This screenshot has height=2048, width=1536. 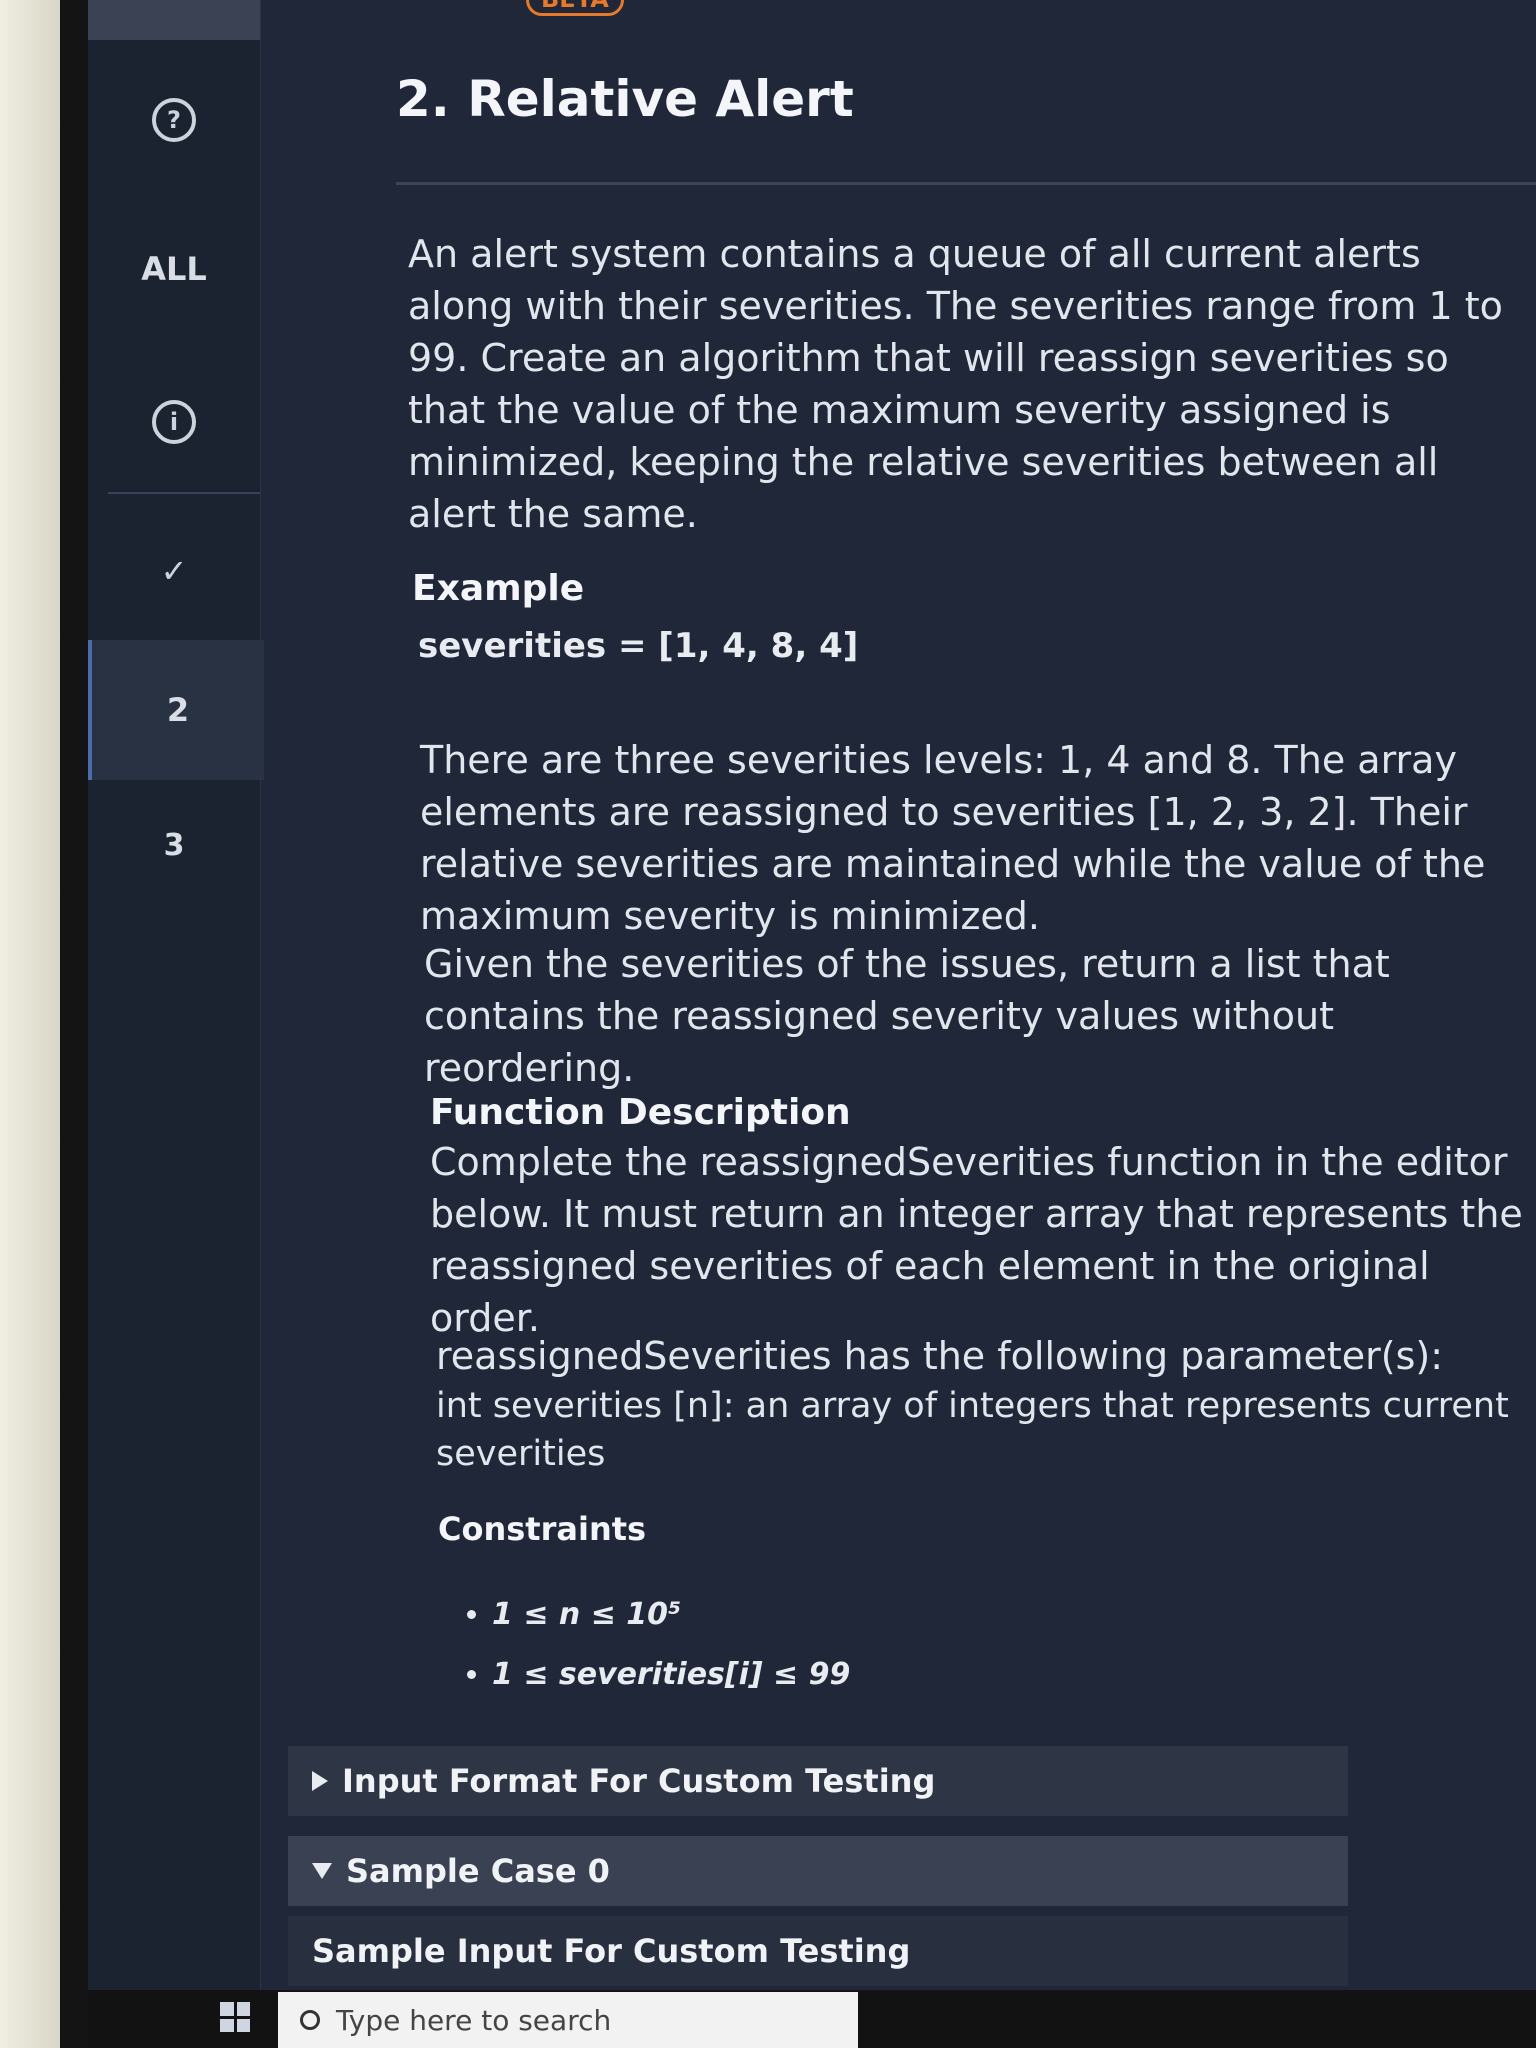 What do you see at coordinates (320, 1781) in the screenshot?
I see `expand-right-icon` at bounding box center [320, 1781].